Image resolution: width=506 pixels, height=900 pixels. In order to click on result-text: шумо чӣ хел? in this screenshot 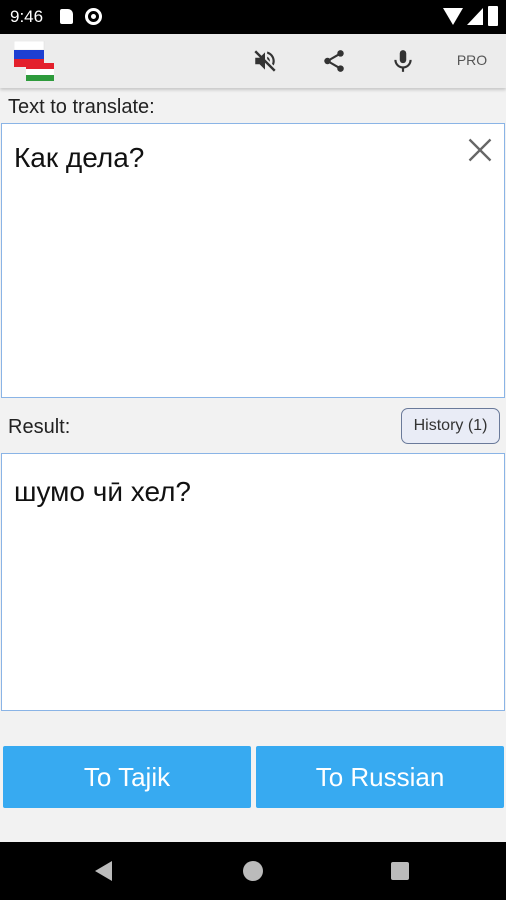, I will do `click(102, 492)`.